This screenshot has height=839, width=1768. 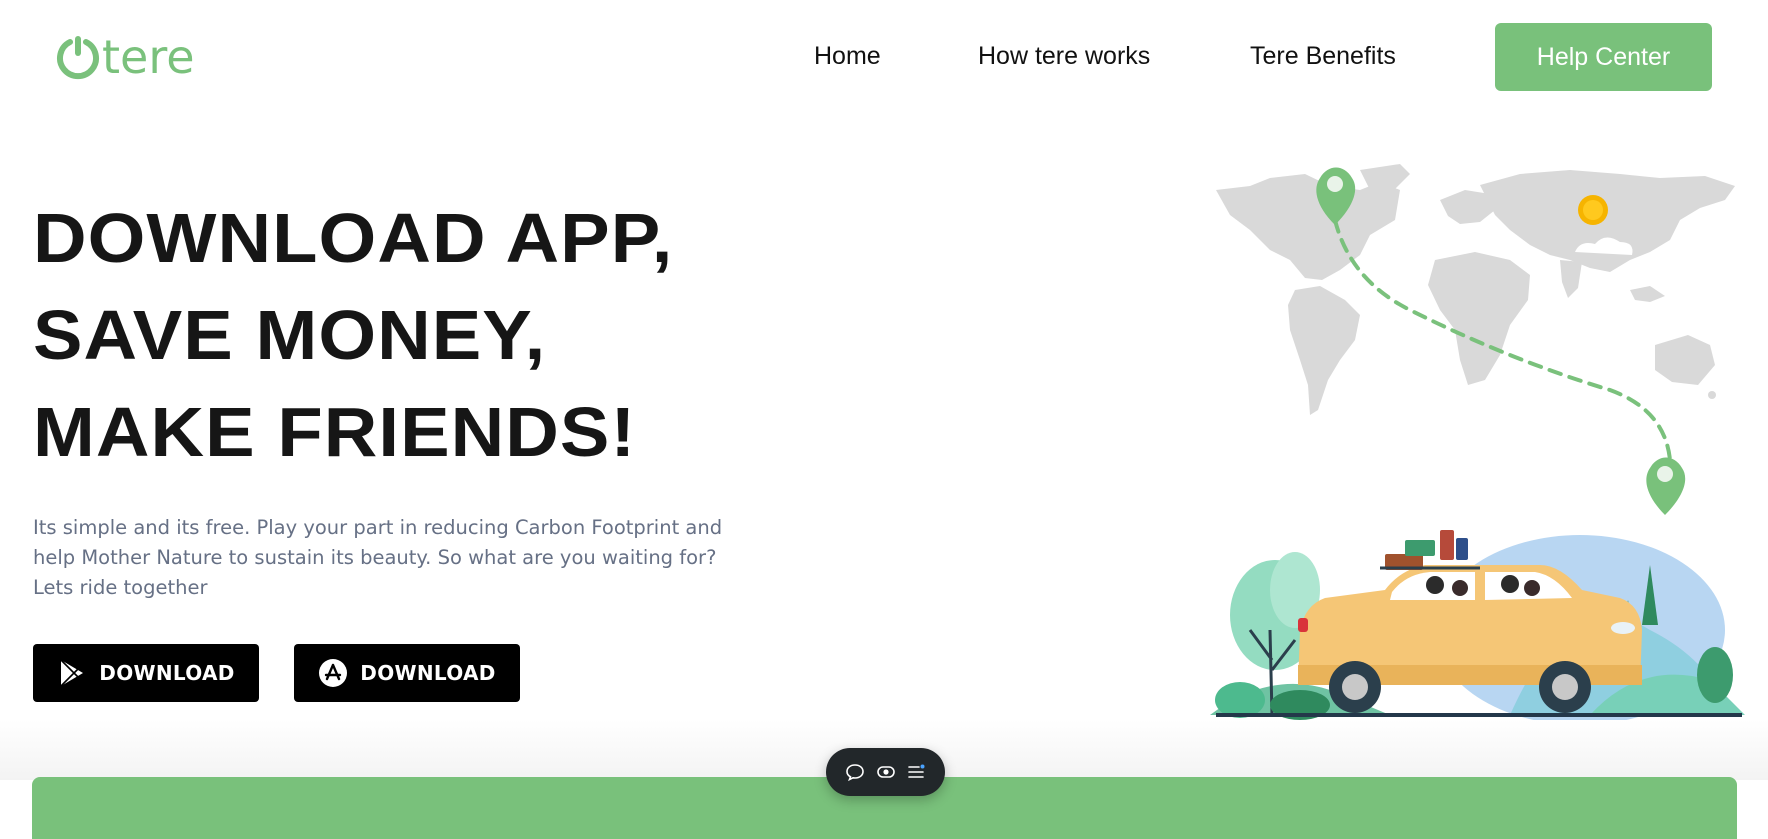 I want to click on app-store-icon, so click(x=333, y=673).